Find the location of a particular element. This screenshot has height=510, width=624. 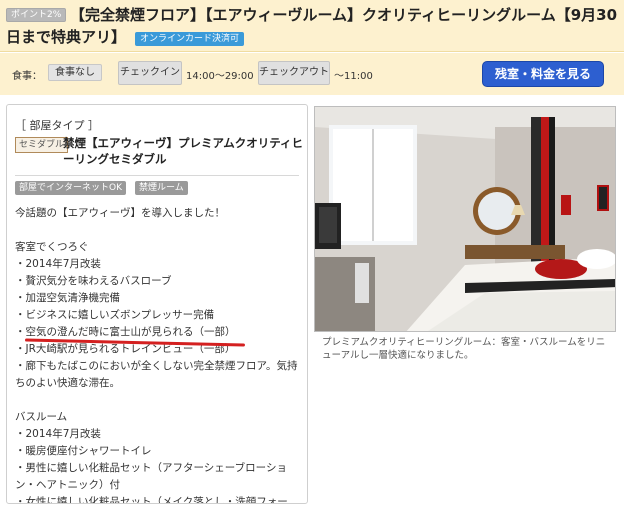

checkout-label: チェックアウト is located at coordinates (294, 73).